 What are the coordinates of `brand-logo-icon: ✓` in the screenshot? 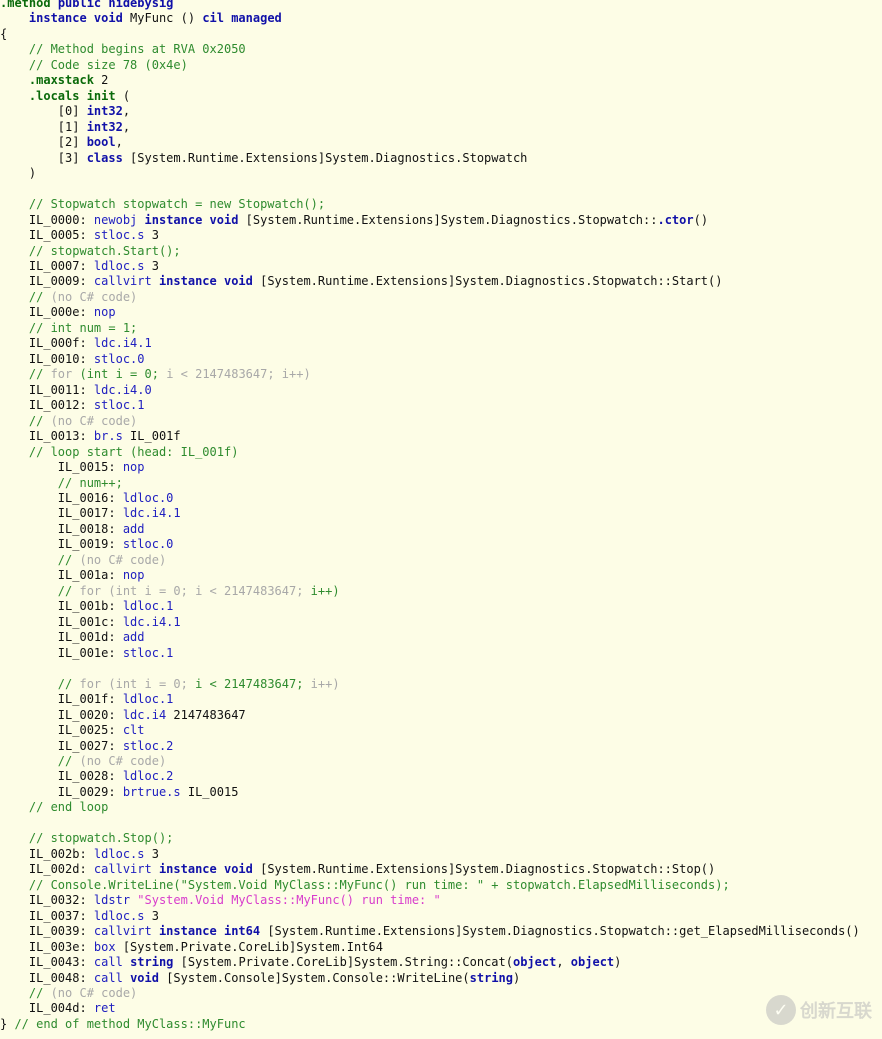 It's located at (781, 1010).